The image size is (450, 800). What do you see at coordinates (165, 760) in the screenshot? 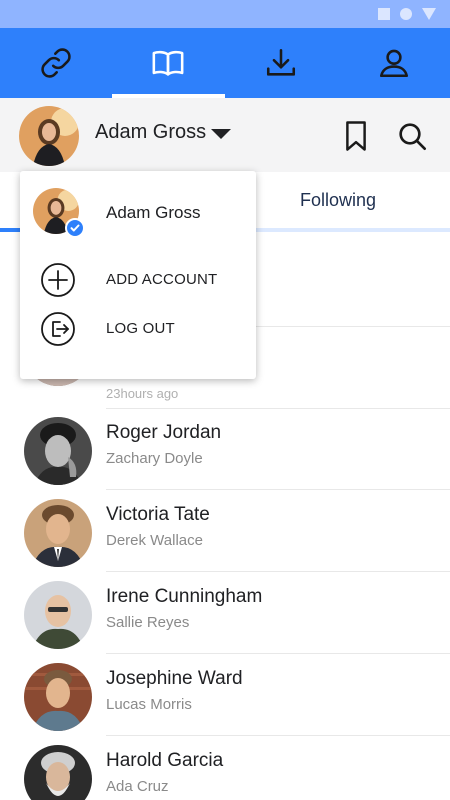
I see `list-item-name: Harold Garcia` at bounding box center [165, 760].